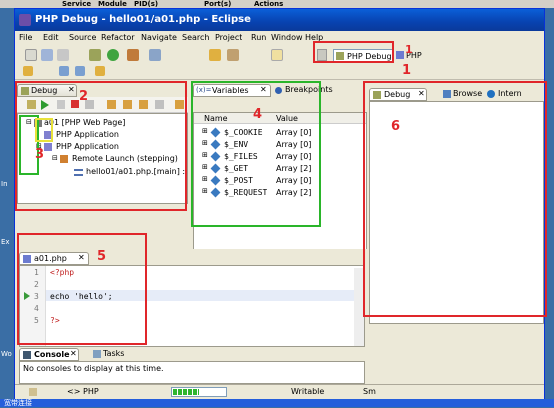 The width and height of the screenshot is (554, 408). I want to click on tab-tasks: Tasks, so click(108, 354).